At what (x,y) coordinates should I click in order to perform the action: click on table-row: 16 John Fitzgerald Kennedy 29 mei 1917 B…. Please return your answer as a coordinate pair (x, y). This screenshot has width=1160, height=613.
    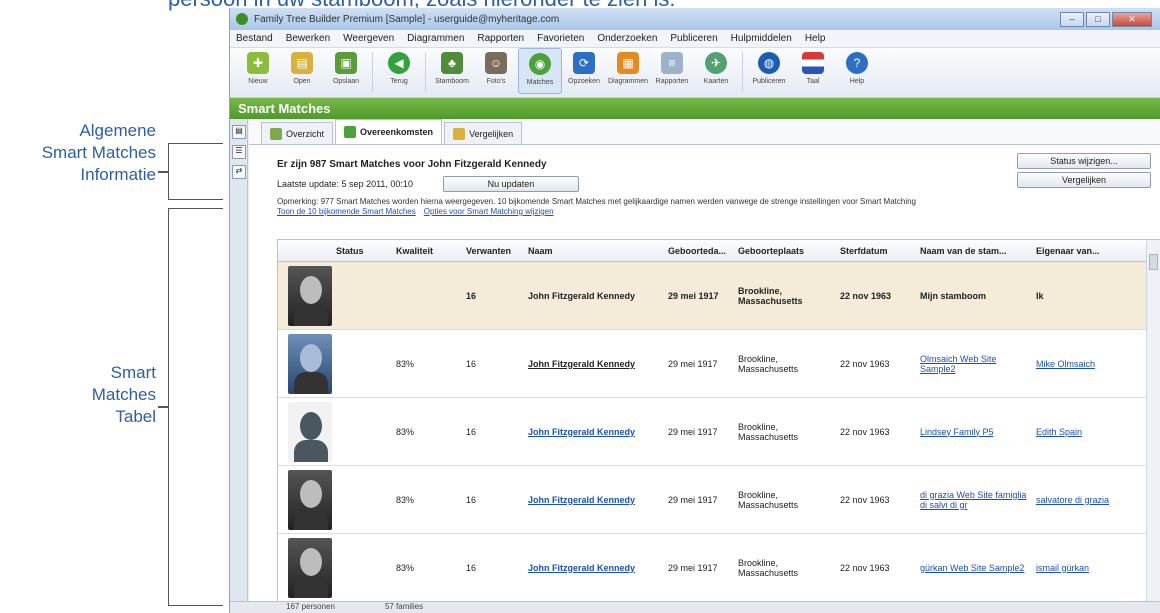
    Looking at the image, I should click on (719, 296).